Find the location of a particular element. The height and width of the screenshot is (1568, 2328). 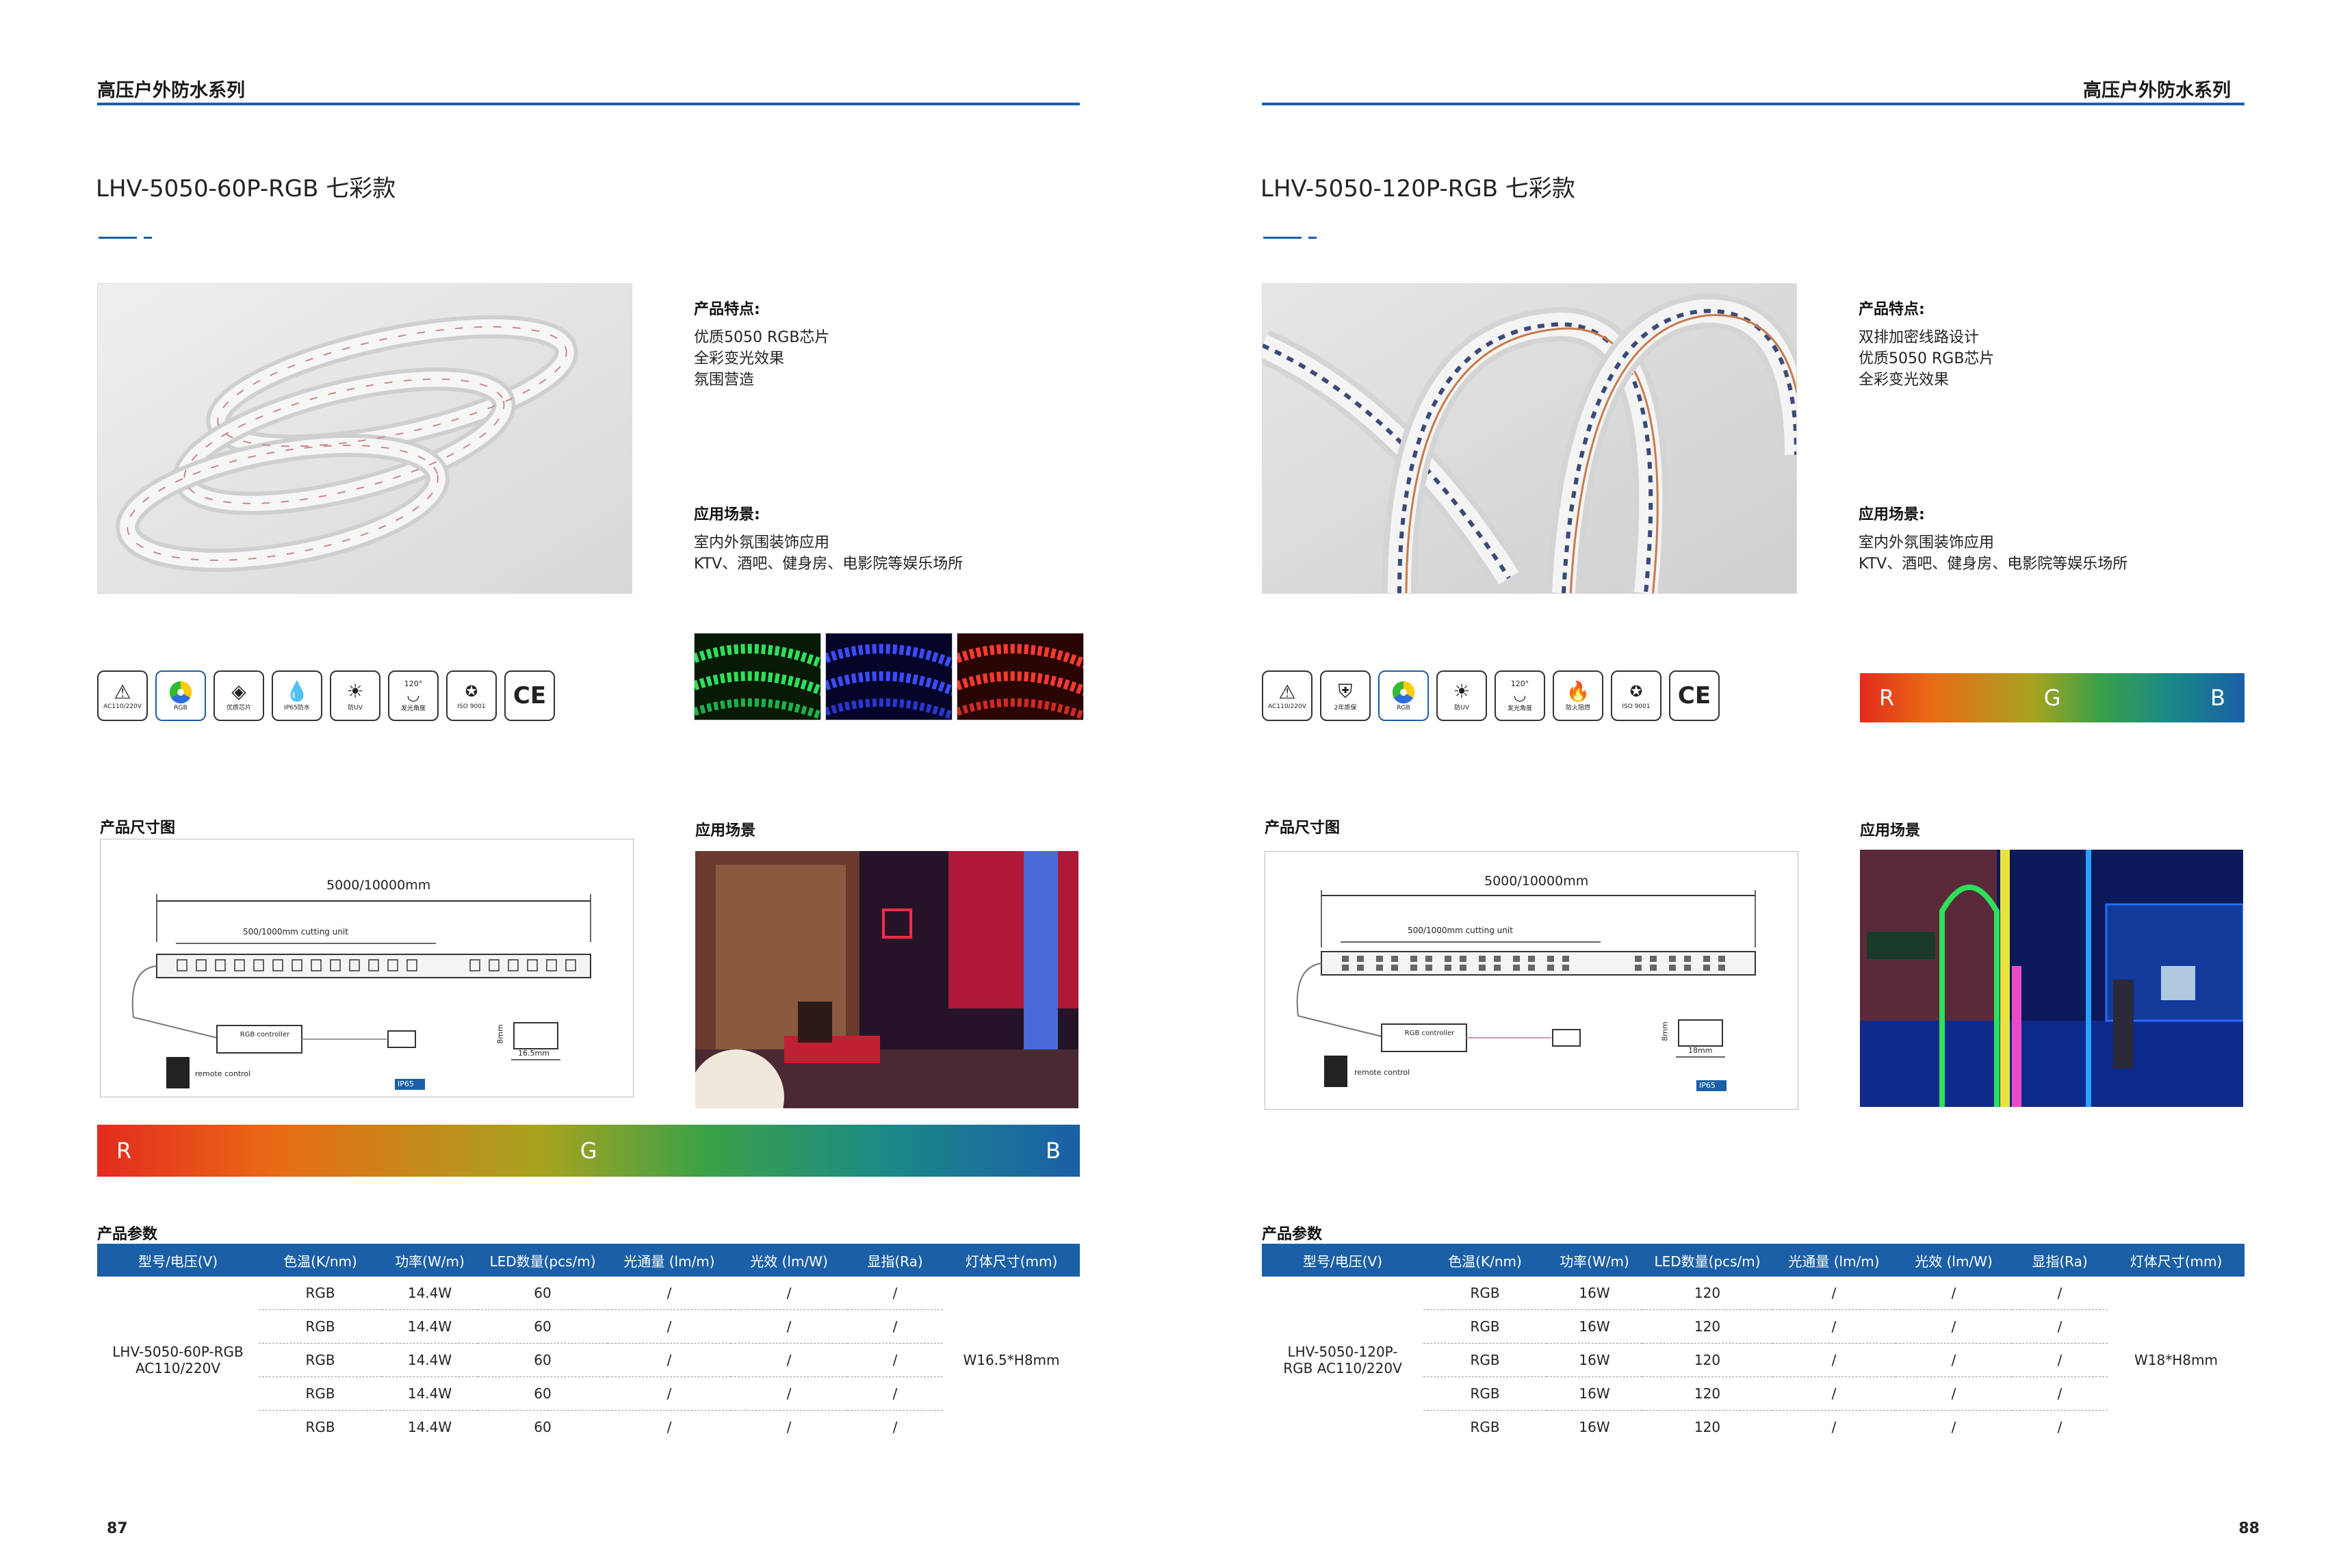

column-header: 显指(Ra) is located at coordinates (2060, 1260).